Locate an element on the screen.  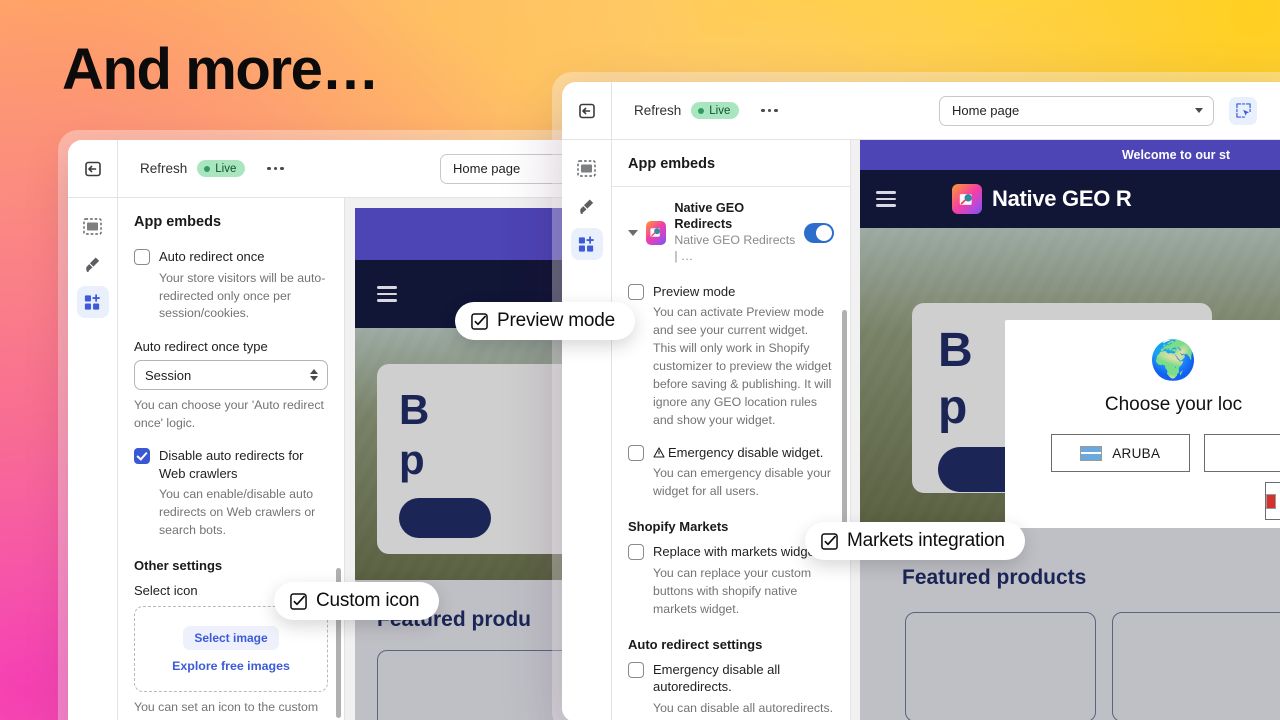
checkbox-preview-mode is located at coordinates (636, 291).